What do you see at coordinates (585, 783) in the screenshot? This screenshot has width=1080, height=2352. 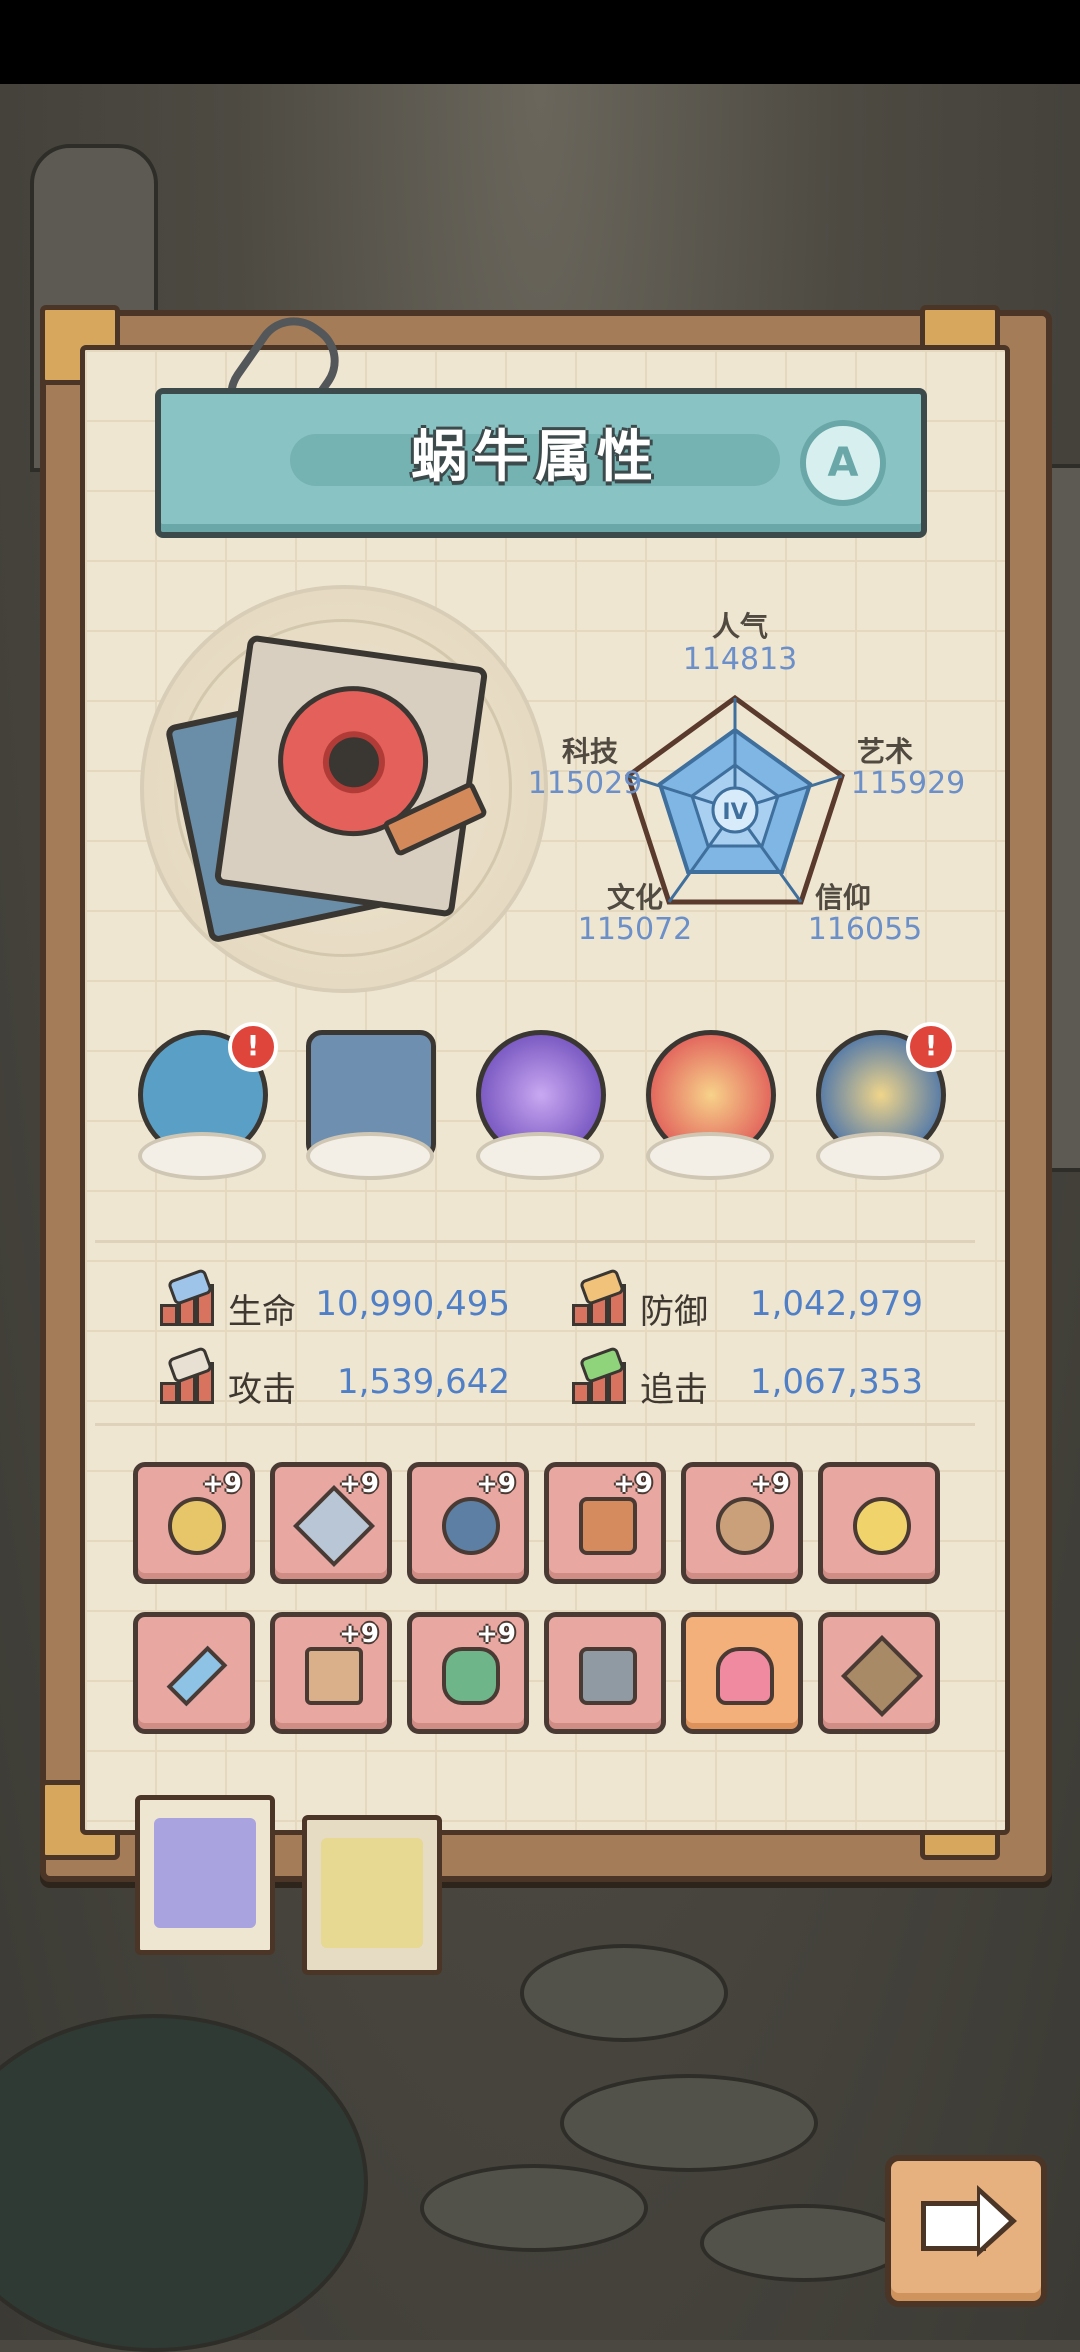 I see `radar-value-tech: 115029` at bounding box center [585, 783].